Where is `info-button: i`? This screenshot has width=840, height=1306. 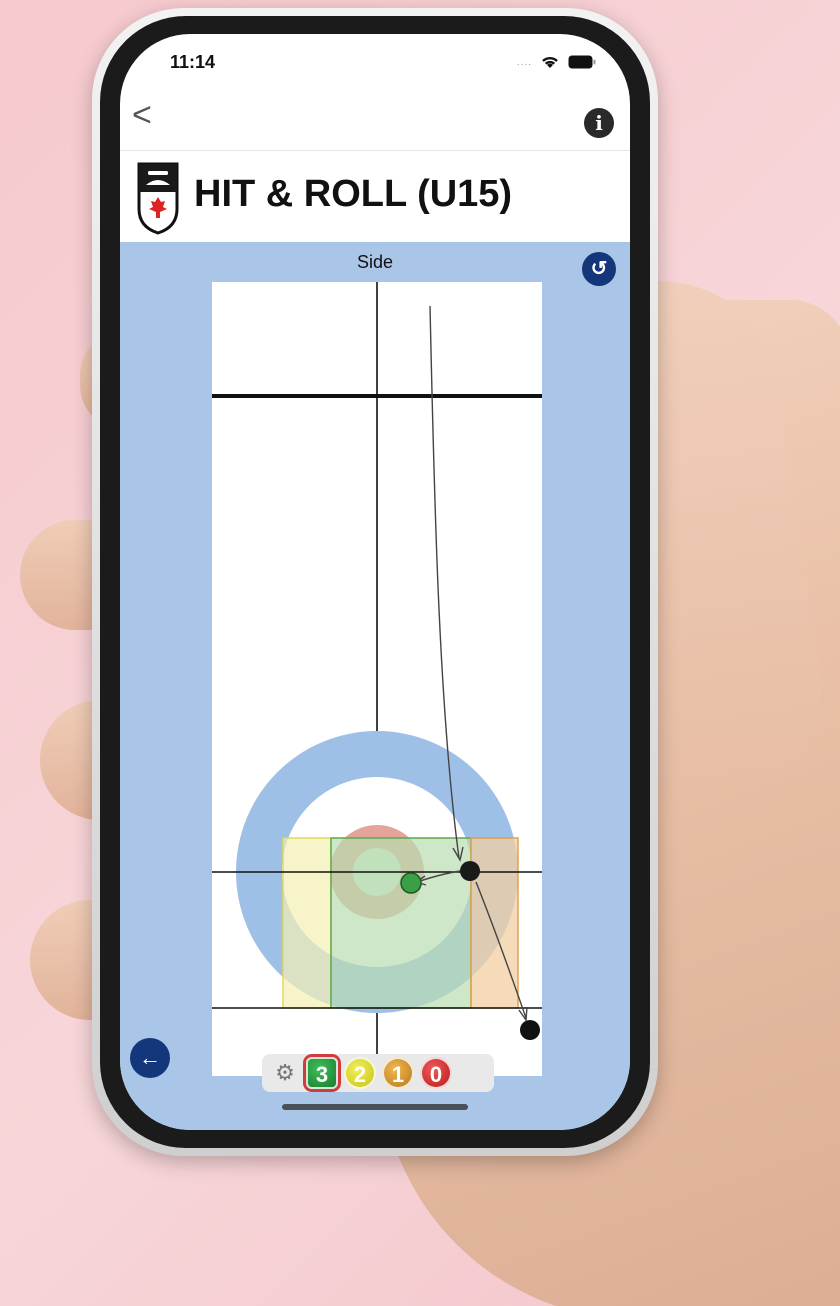
info-button: i is located at coordinates (599, 123).